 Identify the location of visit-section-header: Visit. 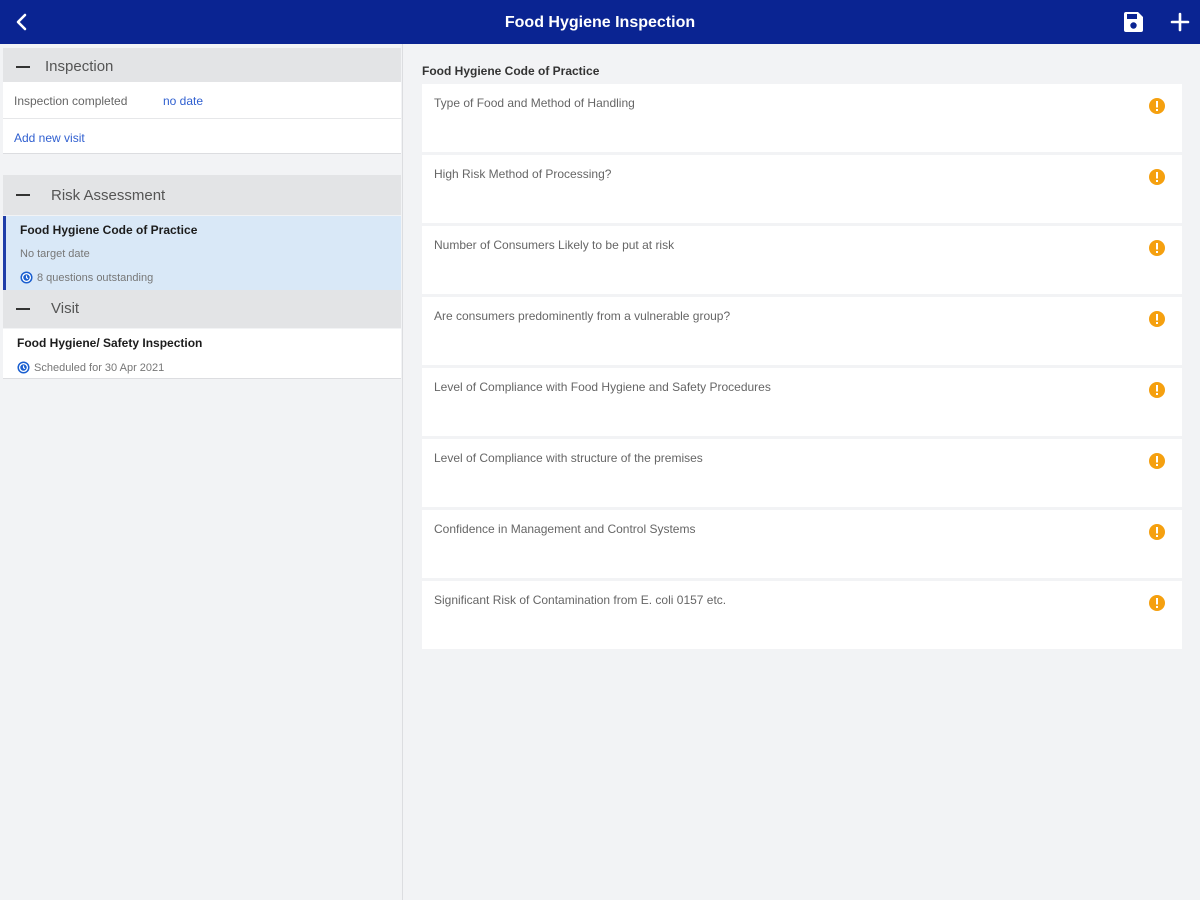
(202, 309).